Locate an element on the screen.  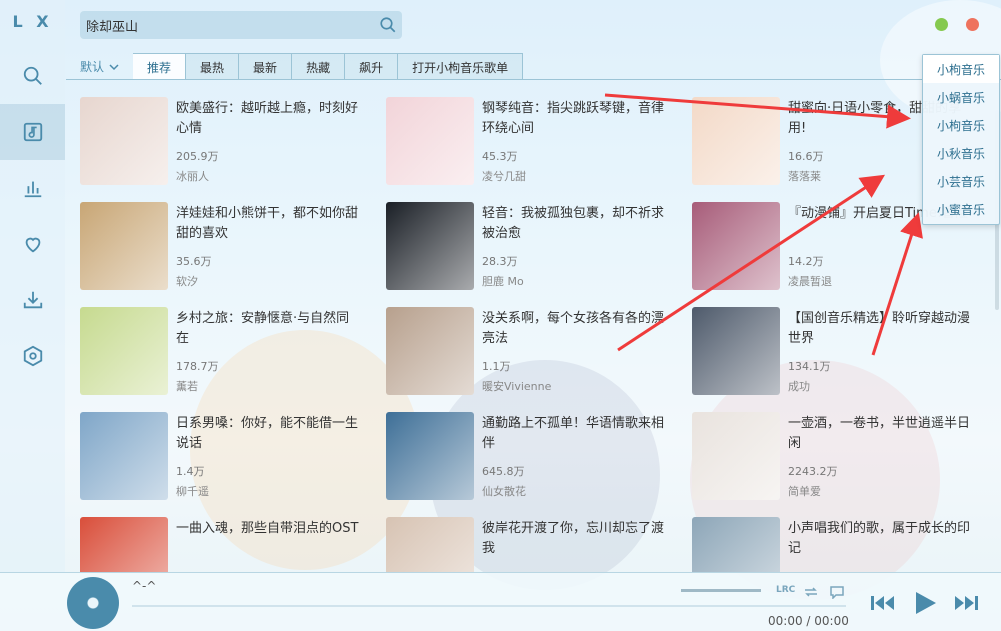
tab-rising: 飙升 is located at coordinates (372, 66).